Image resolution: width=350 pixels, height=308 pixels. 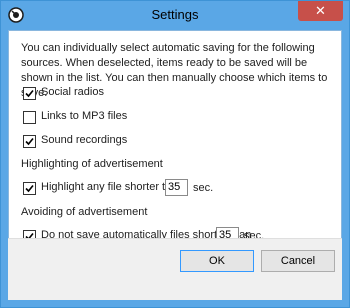 I want to click on title-bar: Settings ✕, so click(x=175, y=15).